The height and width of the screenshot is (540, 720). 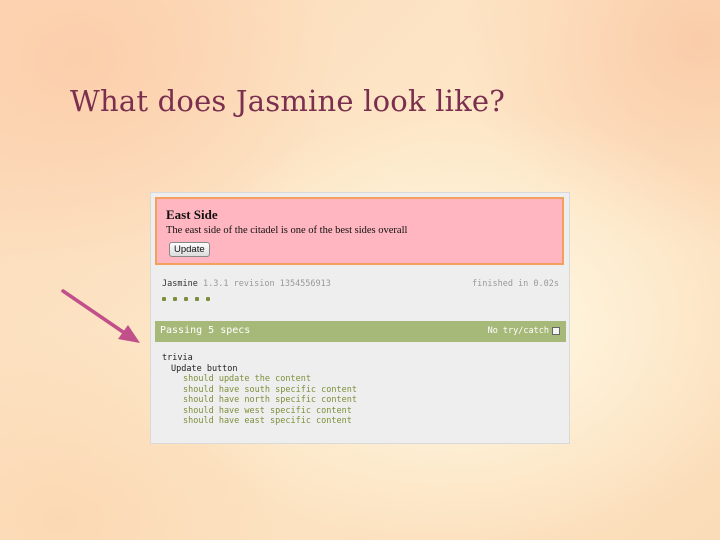 What do you see at coordinates (259, 358) in the screenshot?
I see `suite-trivia: trivia` at bounding box center [259, 358].